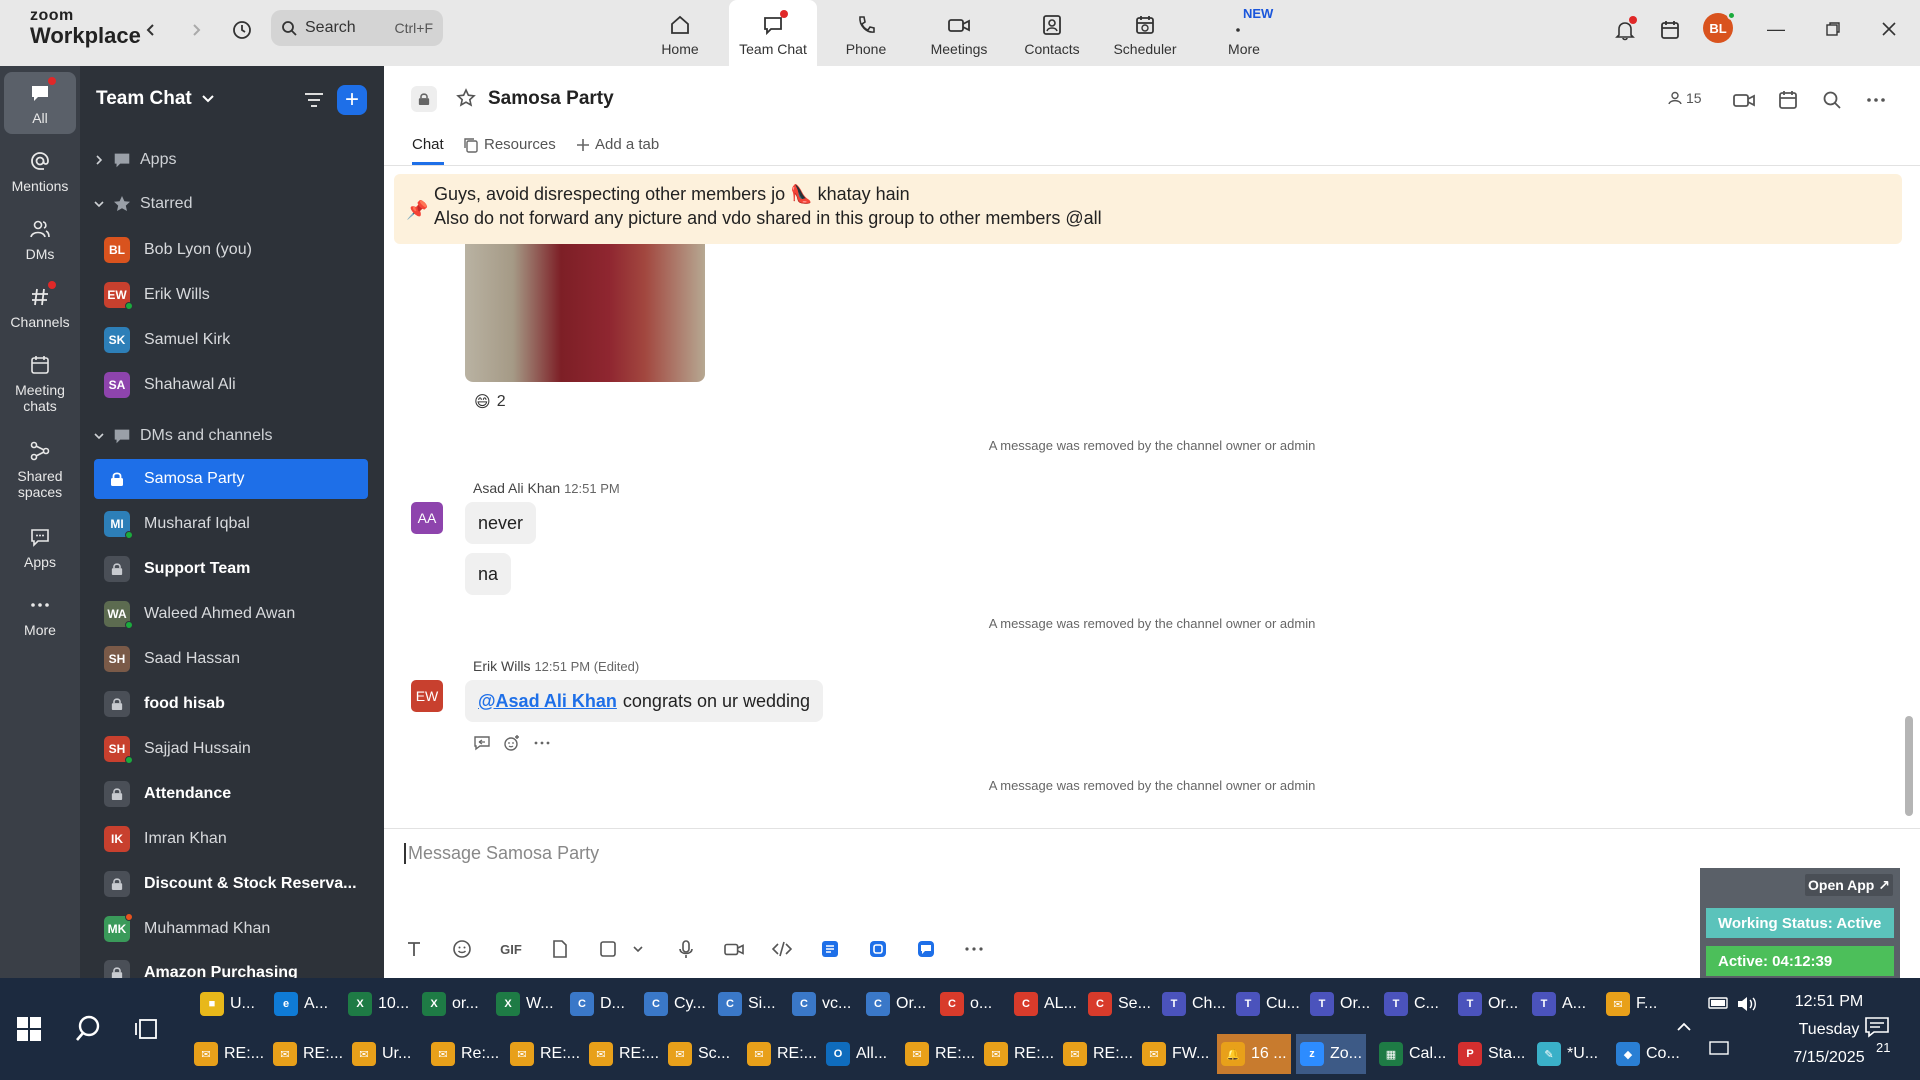 Image resolution: width=1920 pixels, height=1080 pixels. I want to click on message-author: Erik Wills, so click(502, 666).